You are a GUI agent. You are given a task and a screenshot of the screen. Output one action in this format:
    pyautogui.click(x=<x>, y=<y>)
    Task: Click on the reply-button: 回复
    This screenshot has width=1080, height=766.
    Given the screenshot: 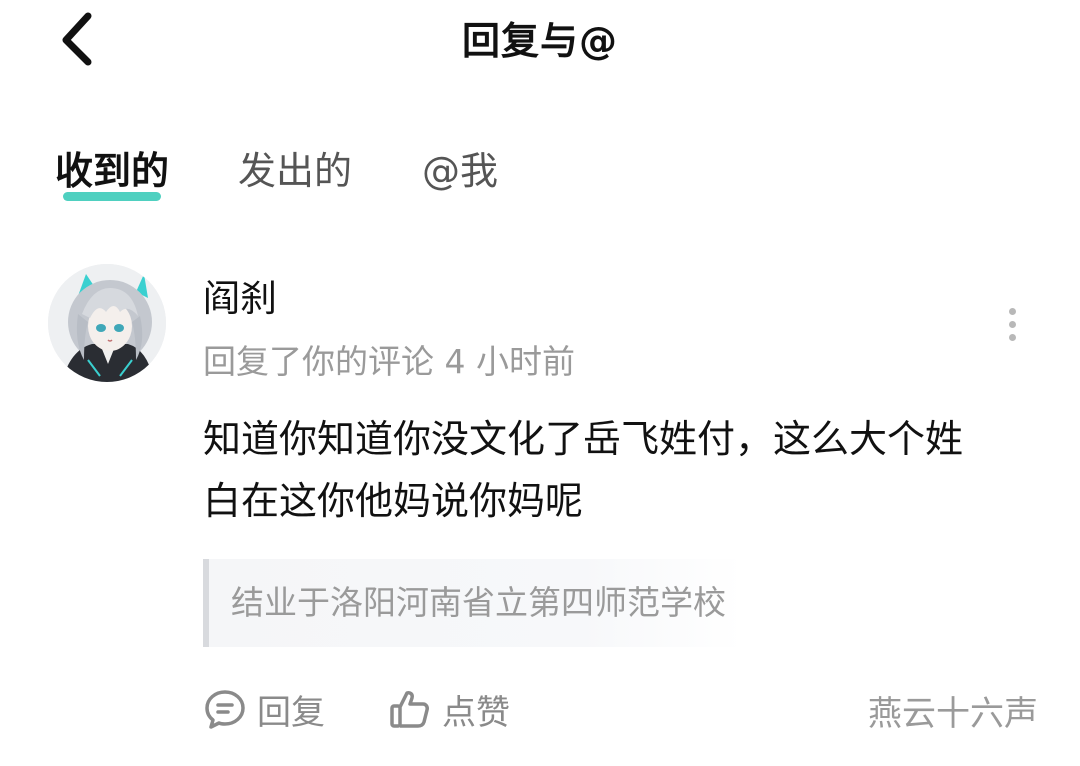 What is the action you would take?
    pyautogui.click(x=264, y=709)
    